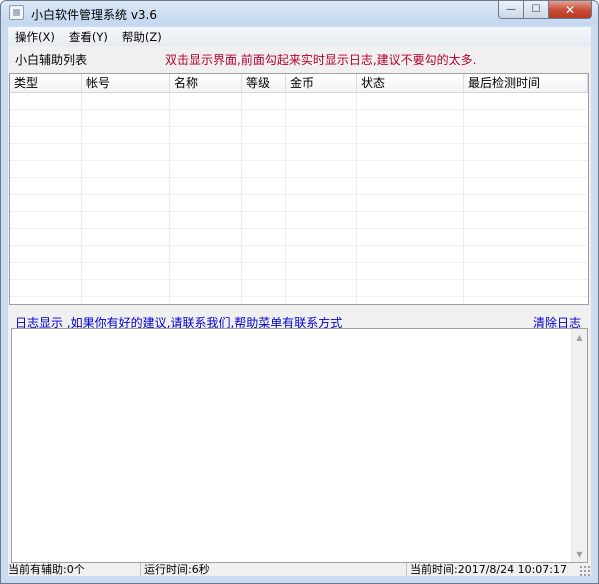 The height and width of the screenshot is (584, 599). I want to click on status-bar: 当前有辅助:0个 运行时间:6秒 当前时间:2017/8/24 10:07:17, so click(299, 569).